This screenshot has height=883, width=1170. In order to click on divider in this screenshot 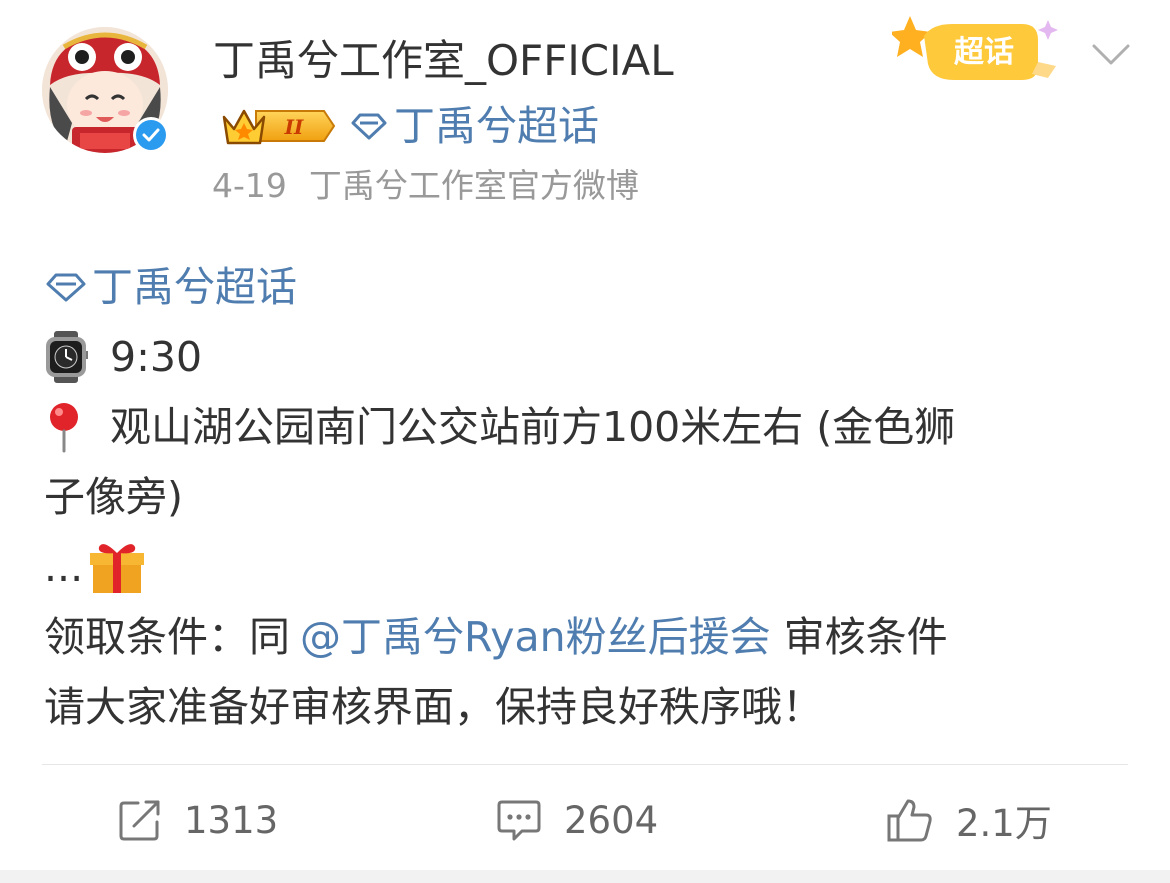, I will do `click(585, 764)`.